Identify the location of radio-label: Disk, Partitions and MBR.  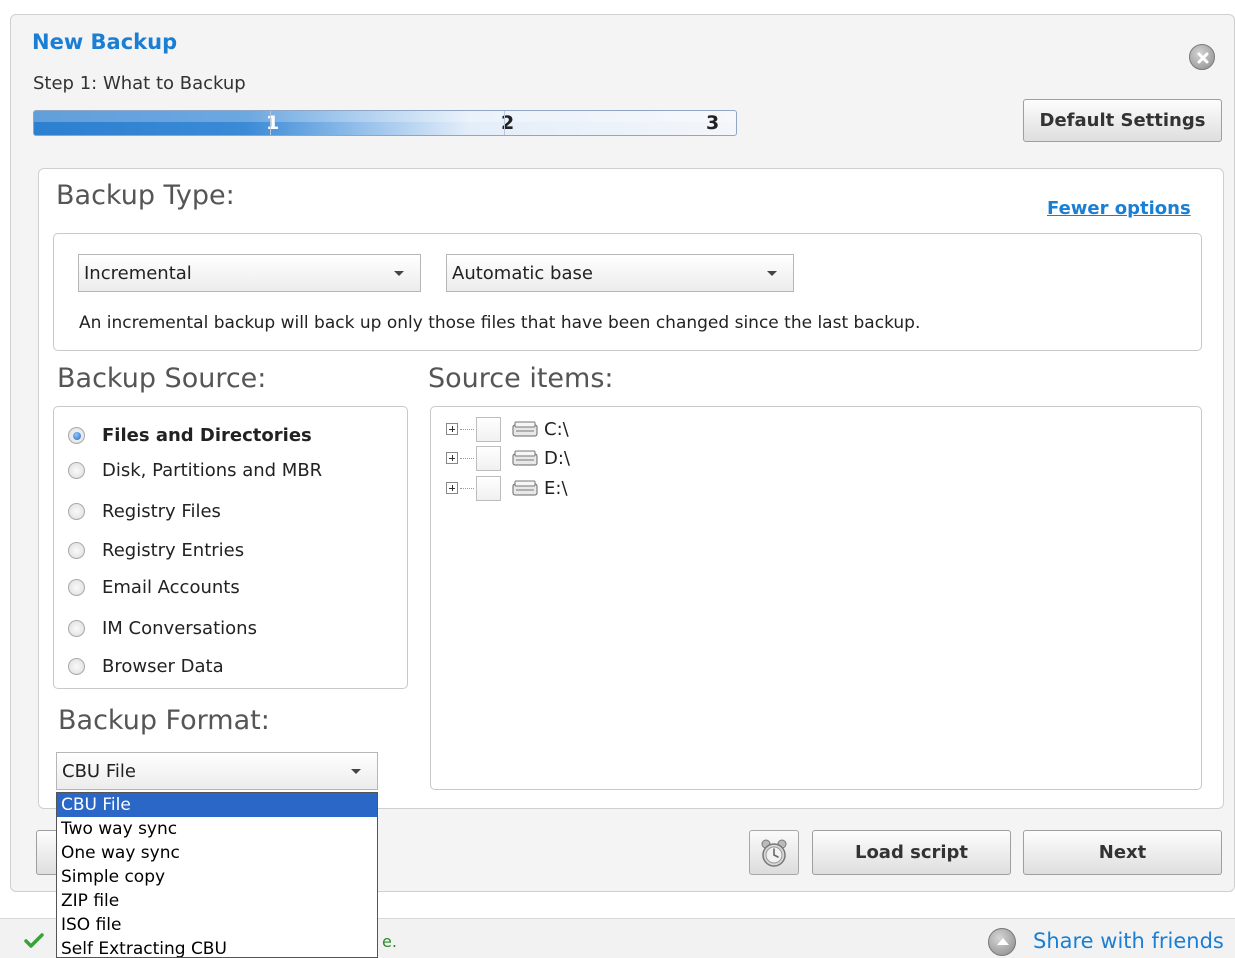
(212, 470).